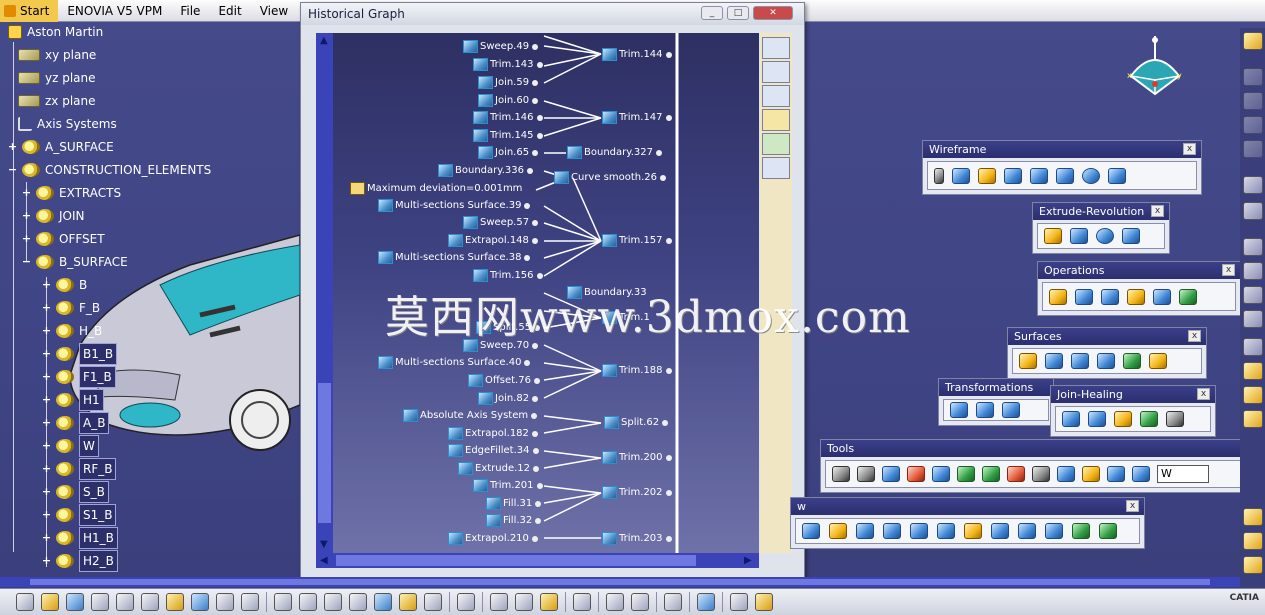 This screenshot has width=1265, height=615. What do you see at coordinates (1141, 474) in the screenshot?
I see `layer-icon` at bounding box center [1141, 474].